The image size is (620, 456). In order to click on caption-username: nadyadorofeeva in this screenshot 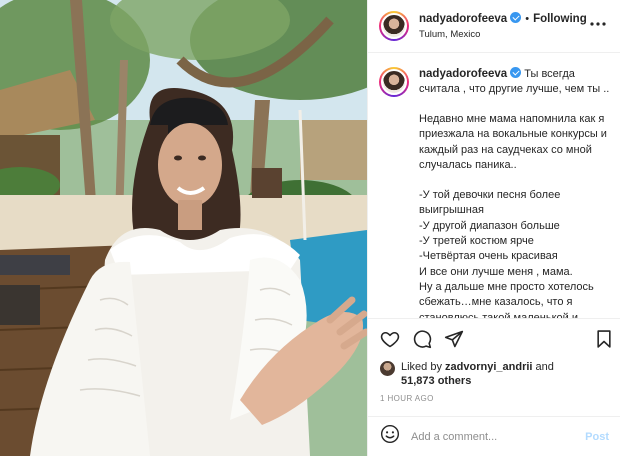, I will do `click(463, 74)`.